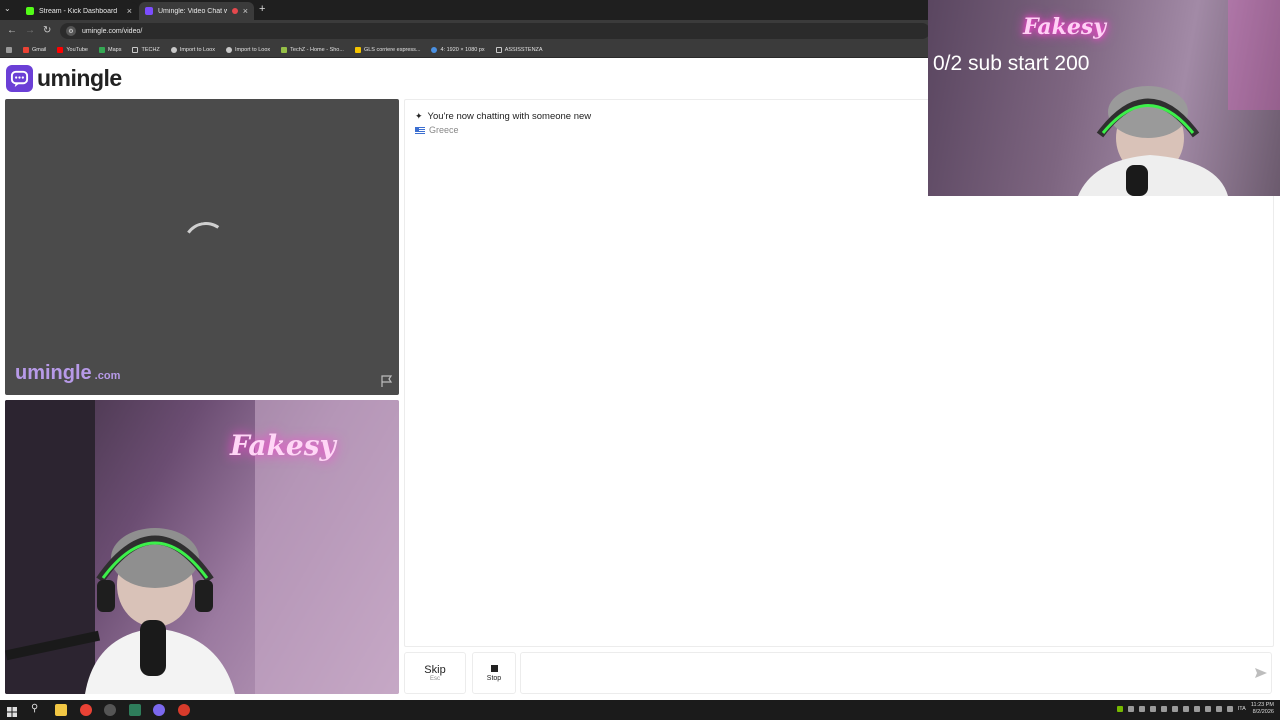 Image resolution: width=1280 pixels, height=722 pixels. What do you see at coordinates (68, 373) in the screenshot?
I see `video-watermark: umingle .com` at bounding box center [68, 373].